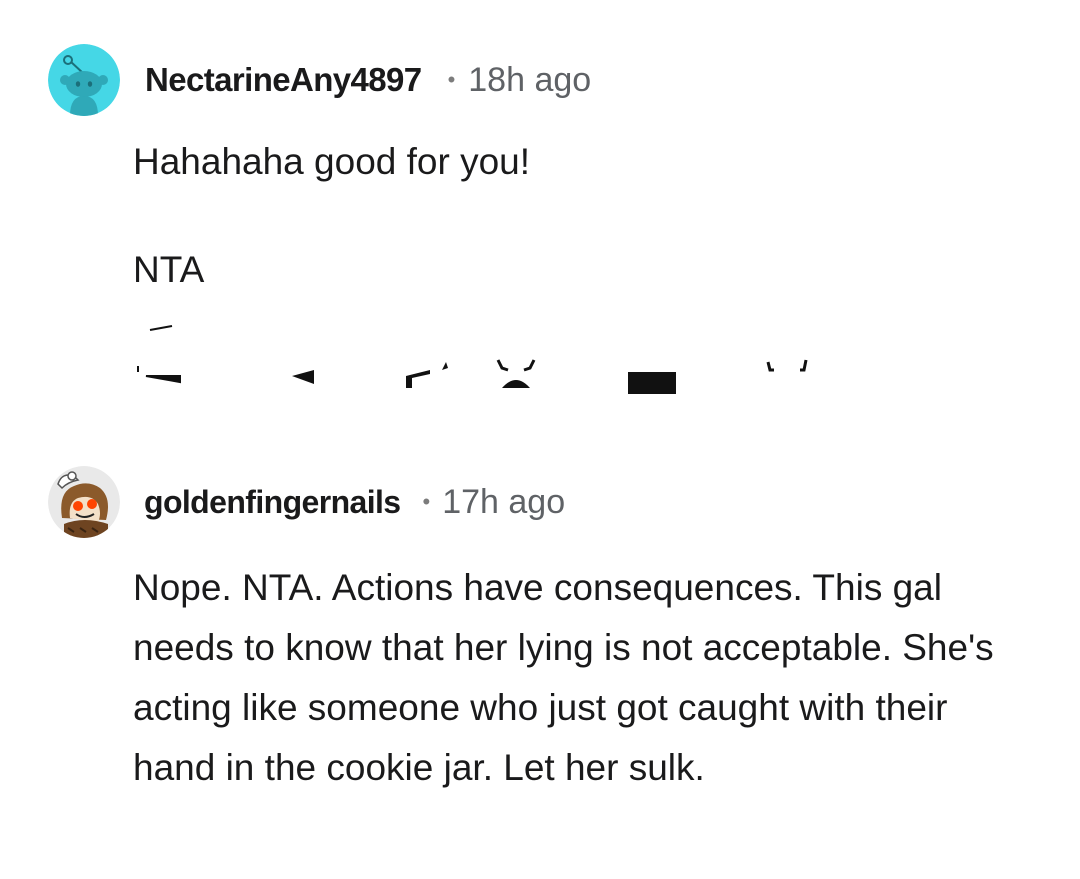  Describe the element at coordinates (480, 358) in the screenshot. I see `image-placeholder-fragments` at that location.